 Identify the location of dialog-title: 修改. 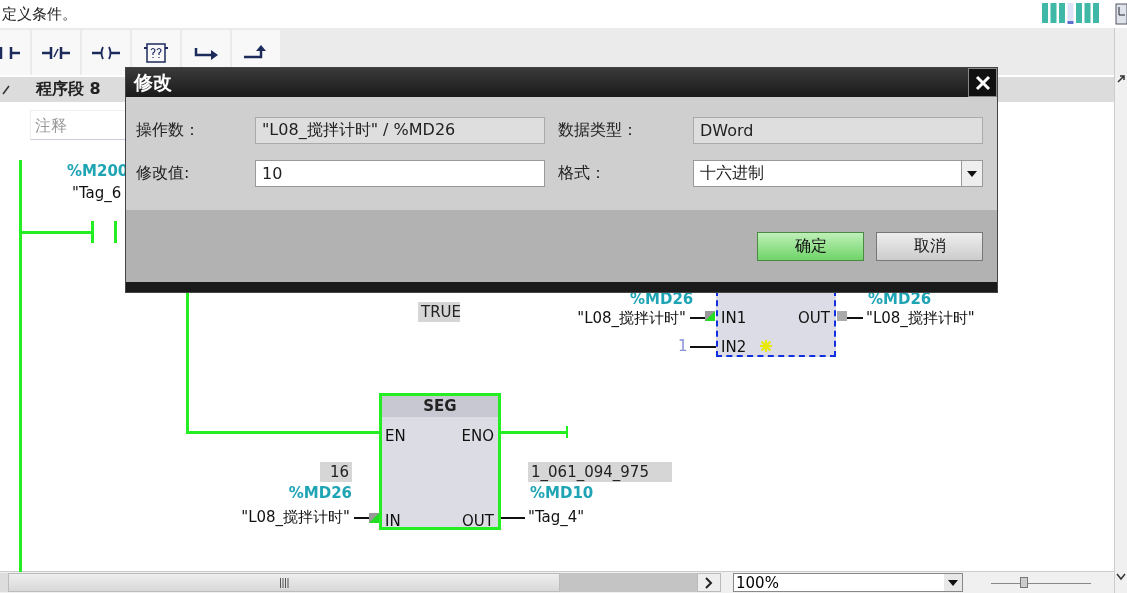
(153, 82).